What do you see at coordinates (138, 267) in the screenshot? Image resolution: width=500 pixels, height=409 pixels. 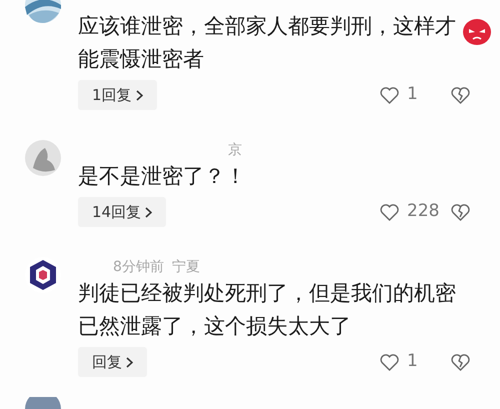 I see `comment-meta: 8分钟前` at bounding box center [138, 267].